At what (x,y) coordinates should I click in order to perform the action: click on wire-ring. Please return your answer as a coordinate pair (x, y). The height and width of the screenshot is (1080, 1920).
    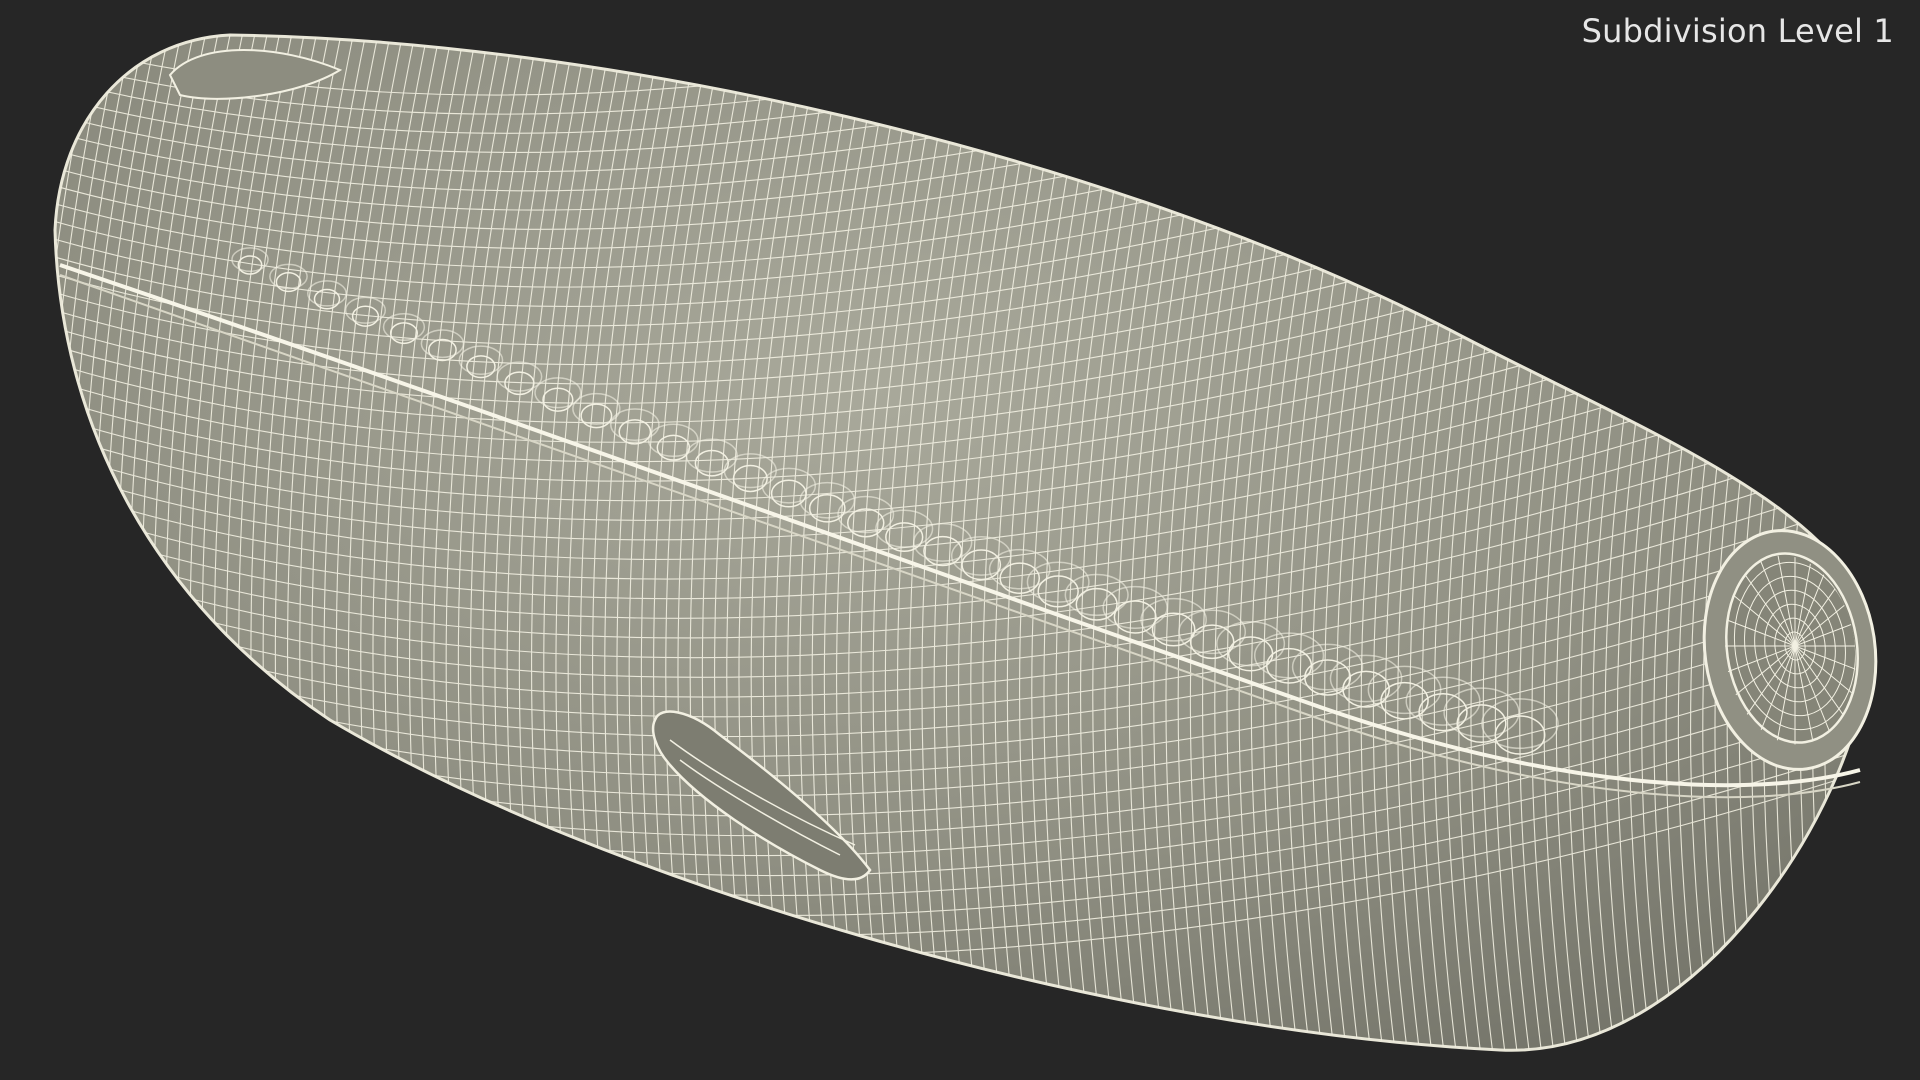
    Looking at the image, I should click on (58, 543).